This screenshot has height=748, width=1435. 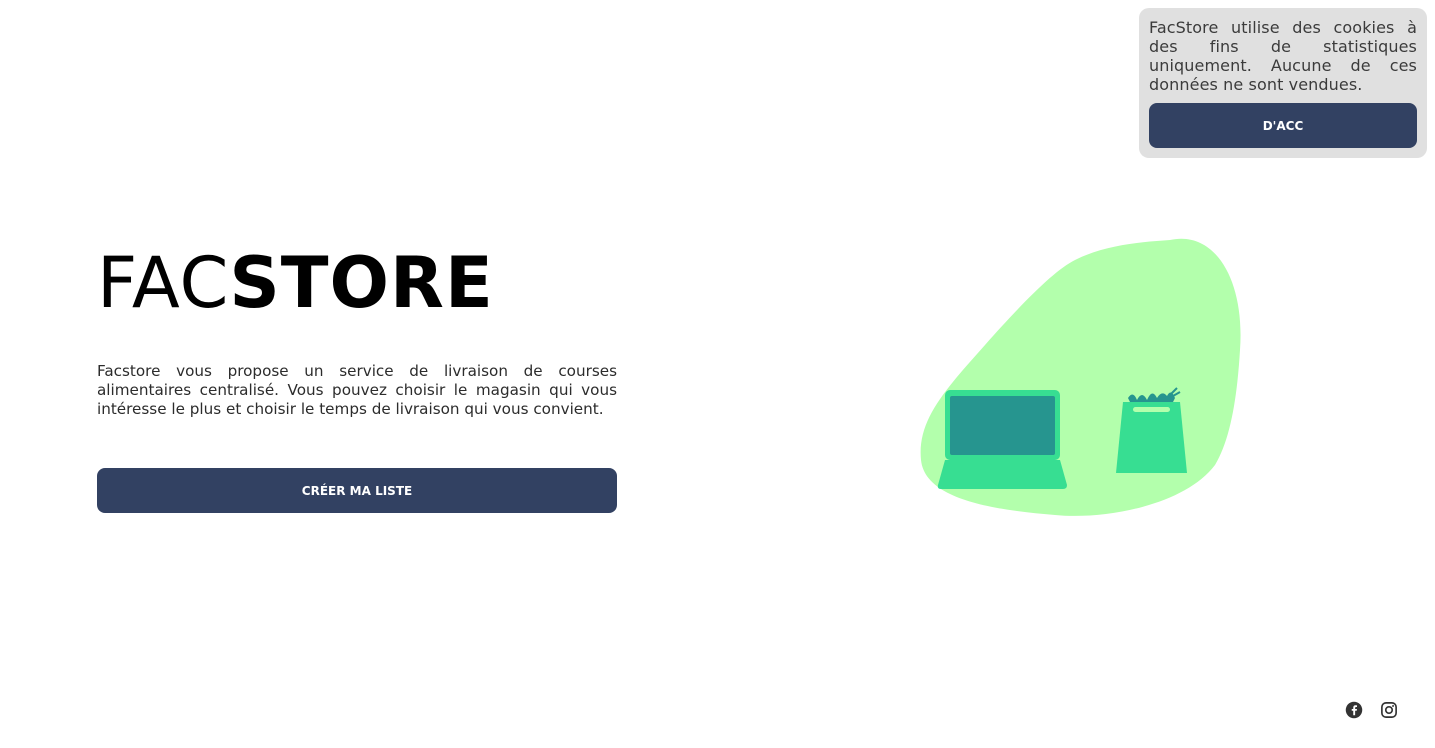 I want to click on laptop-icon, so click(x=1002, y=439).